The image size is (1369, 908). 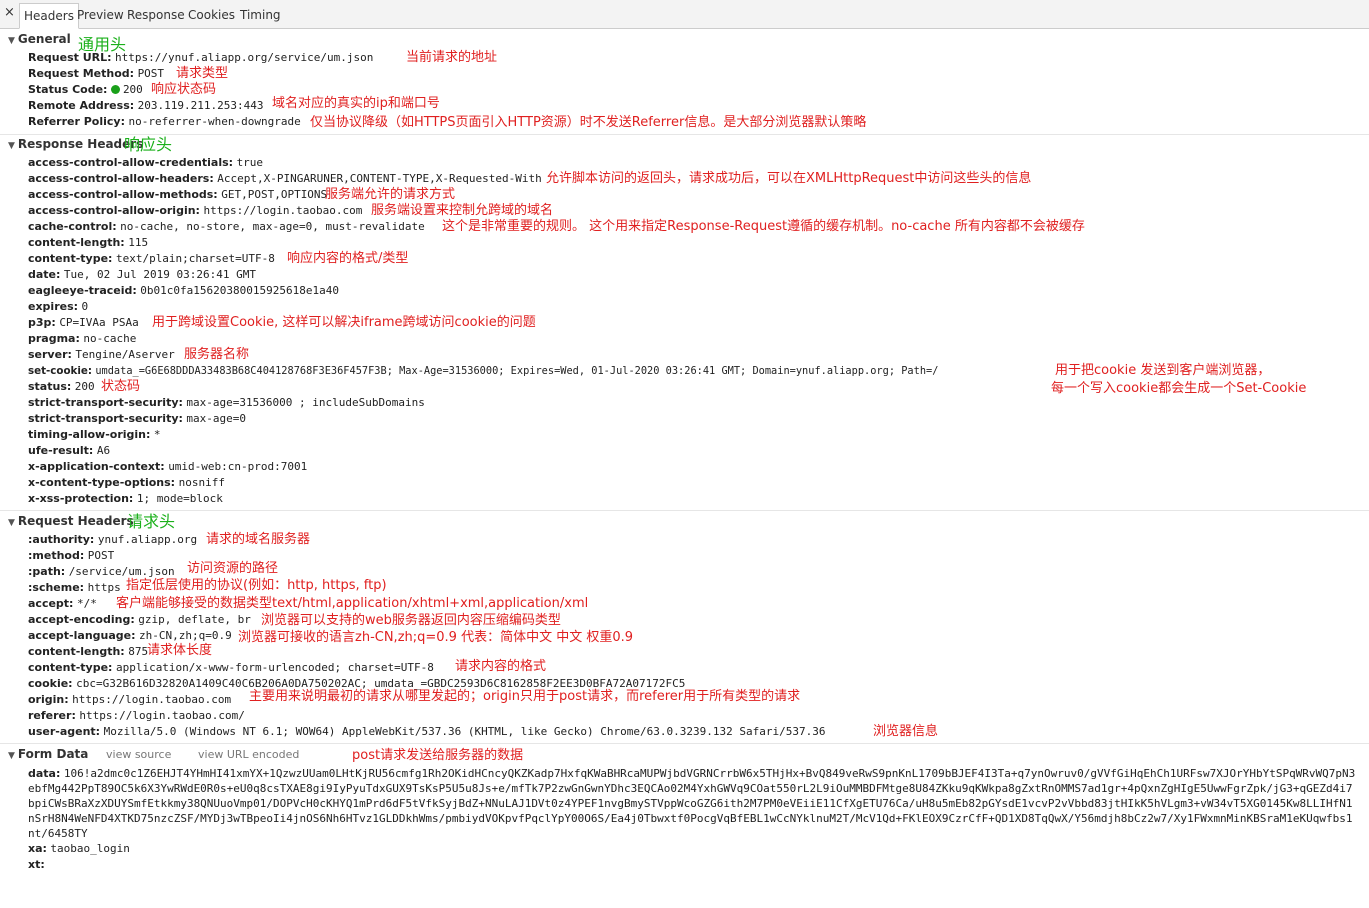 I want to click on response-header-row: access-control-allow-credentials: true, so click(x=146, y=162).